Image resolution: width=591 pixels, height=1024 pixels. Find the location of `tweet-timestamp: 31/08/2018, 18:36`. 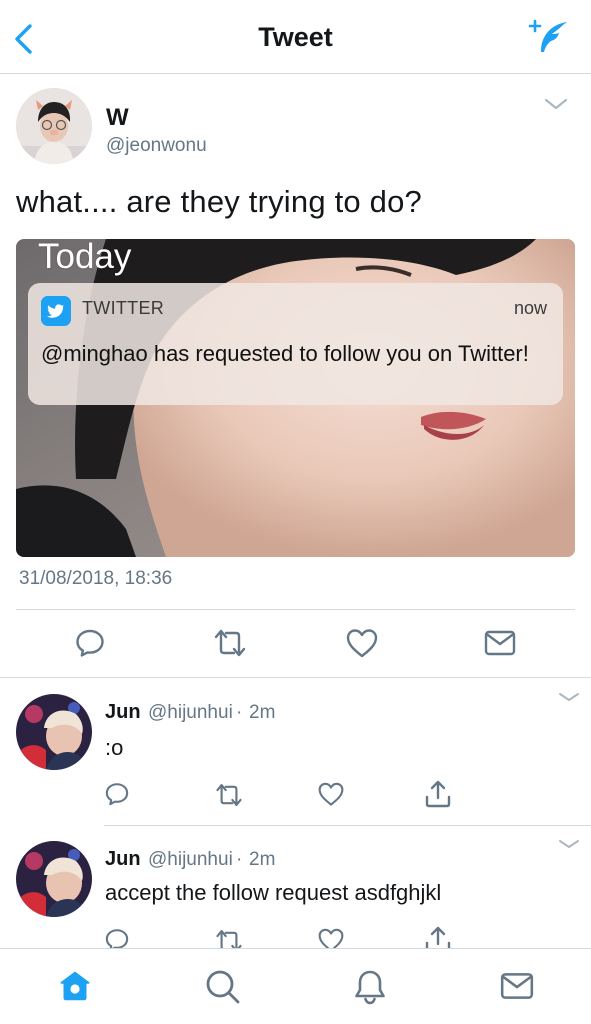

tweet-timestamp: 31/08/2018, 18:36 is located at coordinates (96, 578).